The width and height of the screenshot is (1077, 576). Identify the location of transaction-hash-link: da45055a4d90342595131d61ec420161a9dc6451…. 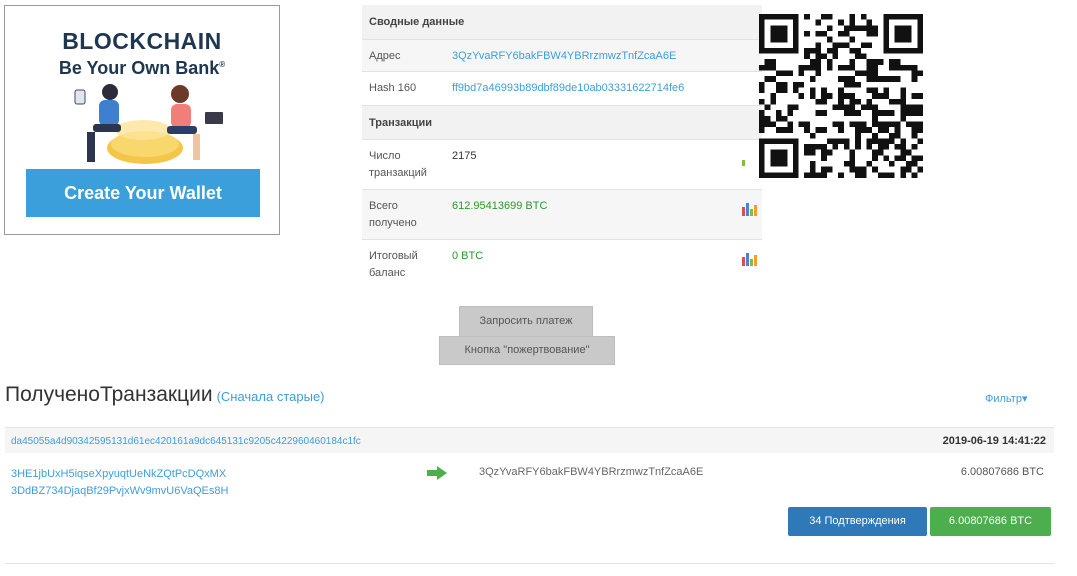
(186, 441).